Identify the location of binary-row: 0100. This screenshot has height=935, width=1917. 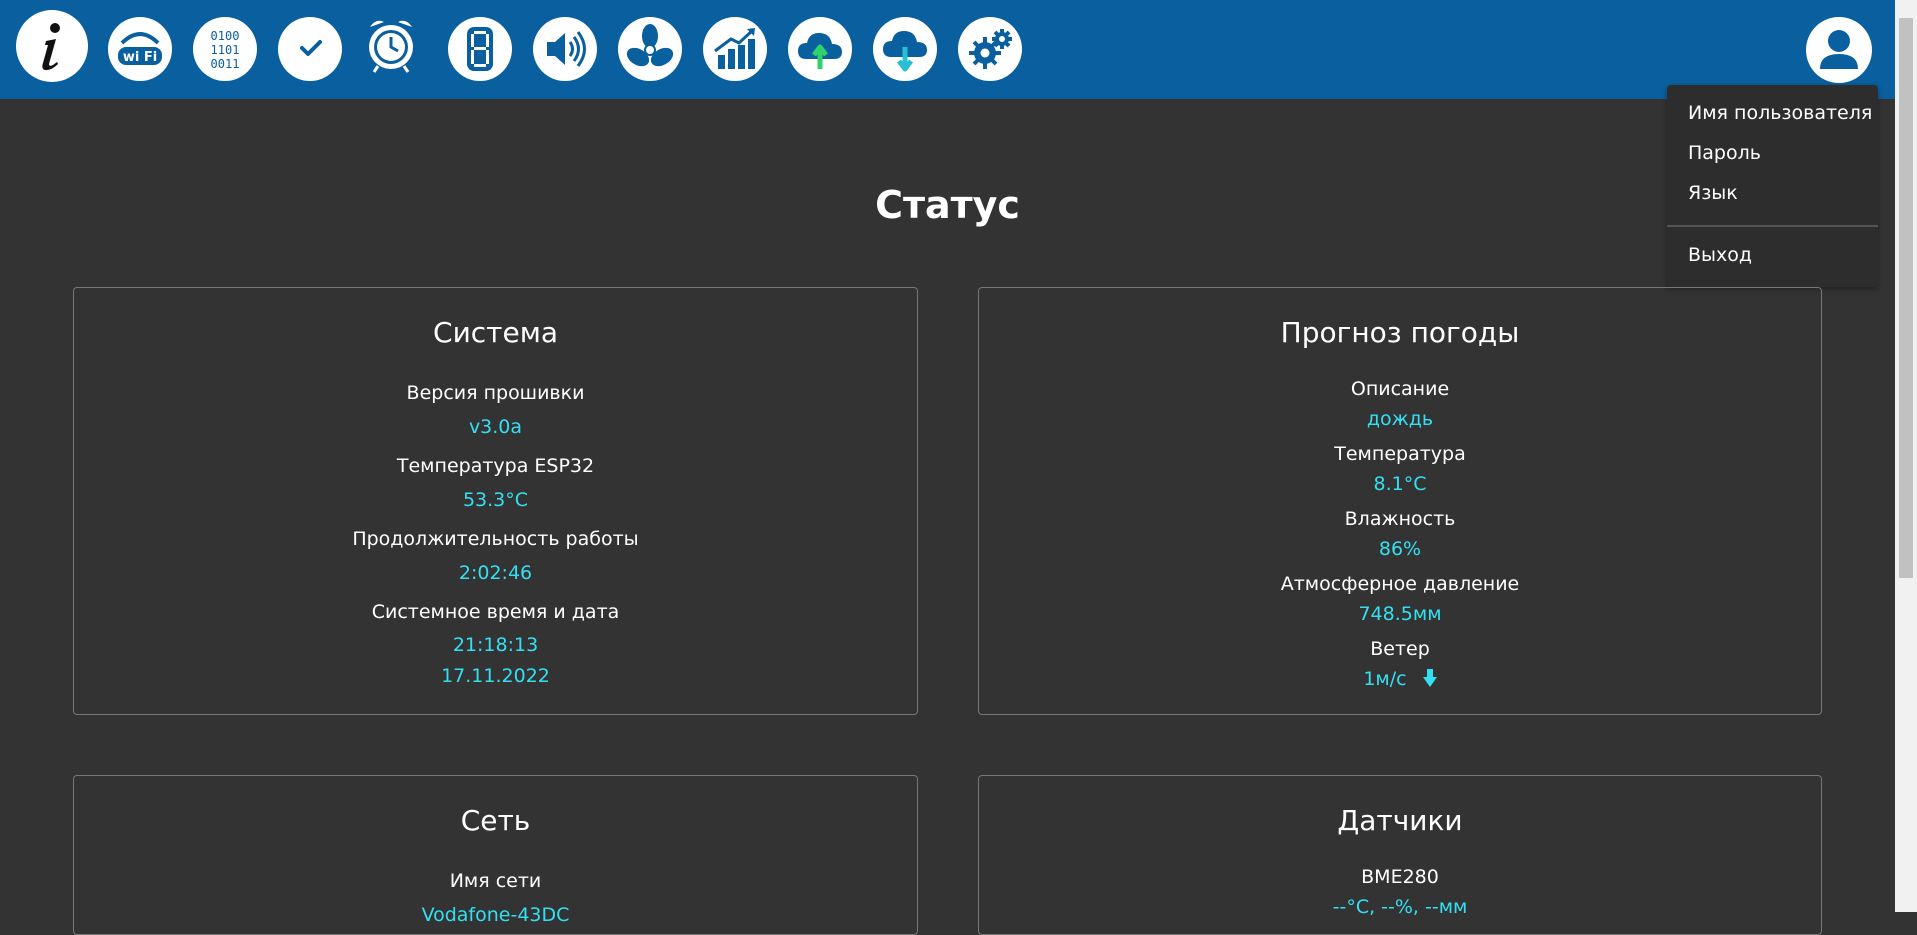
(225, 36).